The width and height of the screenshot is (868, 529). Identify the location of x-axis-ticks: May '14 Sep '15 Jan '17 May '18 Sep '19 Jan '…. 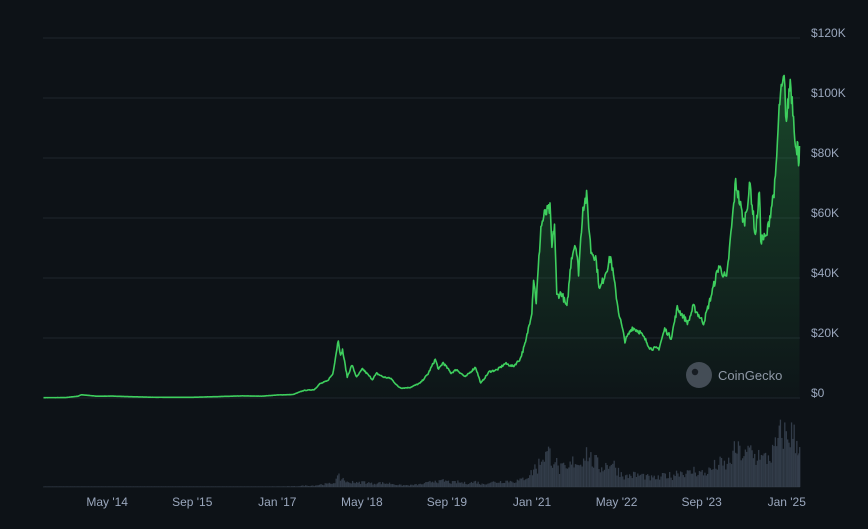
(446, 502).